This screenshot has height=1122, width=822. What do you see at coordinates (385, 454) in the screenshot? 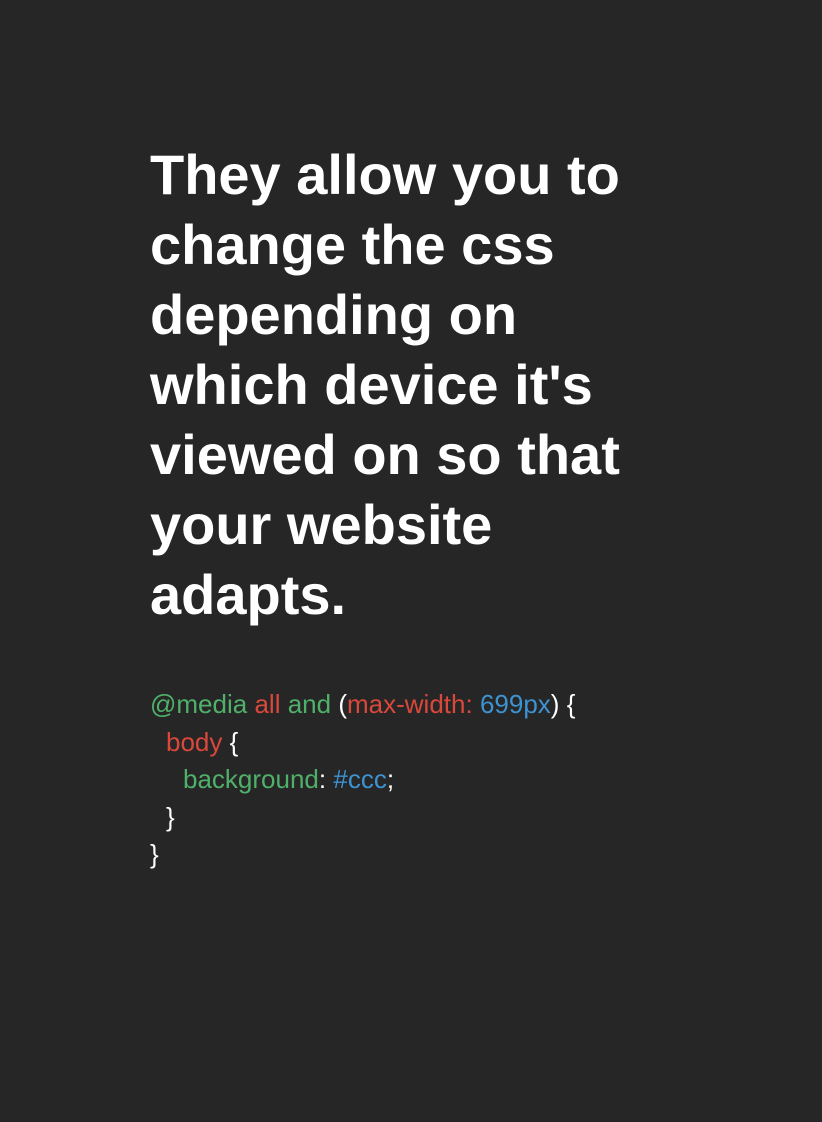
I see `headline-line-5: viewed on so that` at bounding box center [385, 454].